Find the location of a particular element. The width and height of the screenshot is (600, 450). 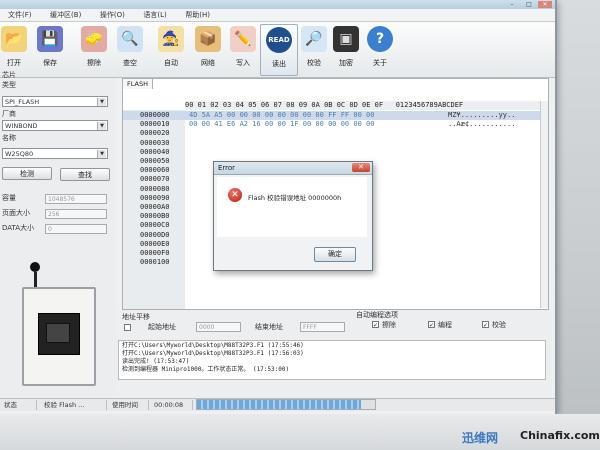

toolbar-write-button: ✏️ 写入 is located at coordinates (243, 49).